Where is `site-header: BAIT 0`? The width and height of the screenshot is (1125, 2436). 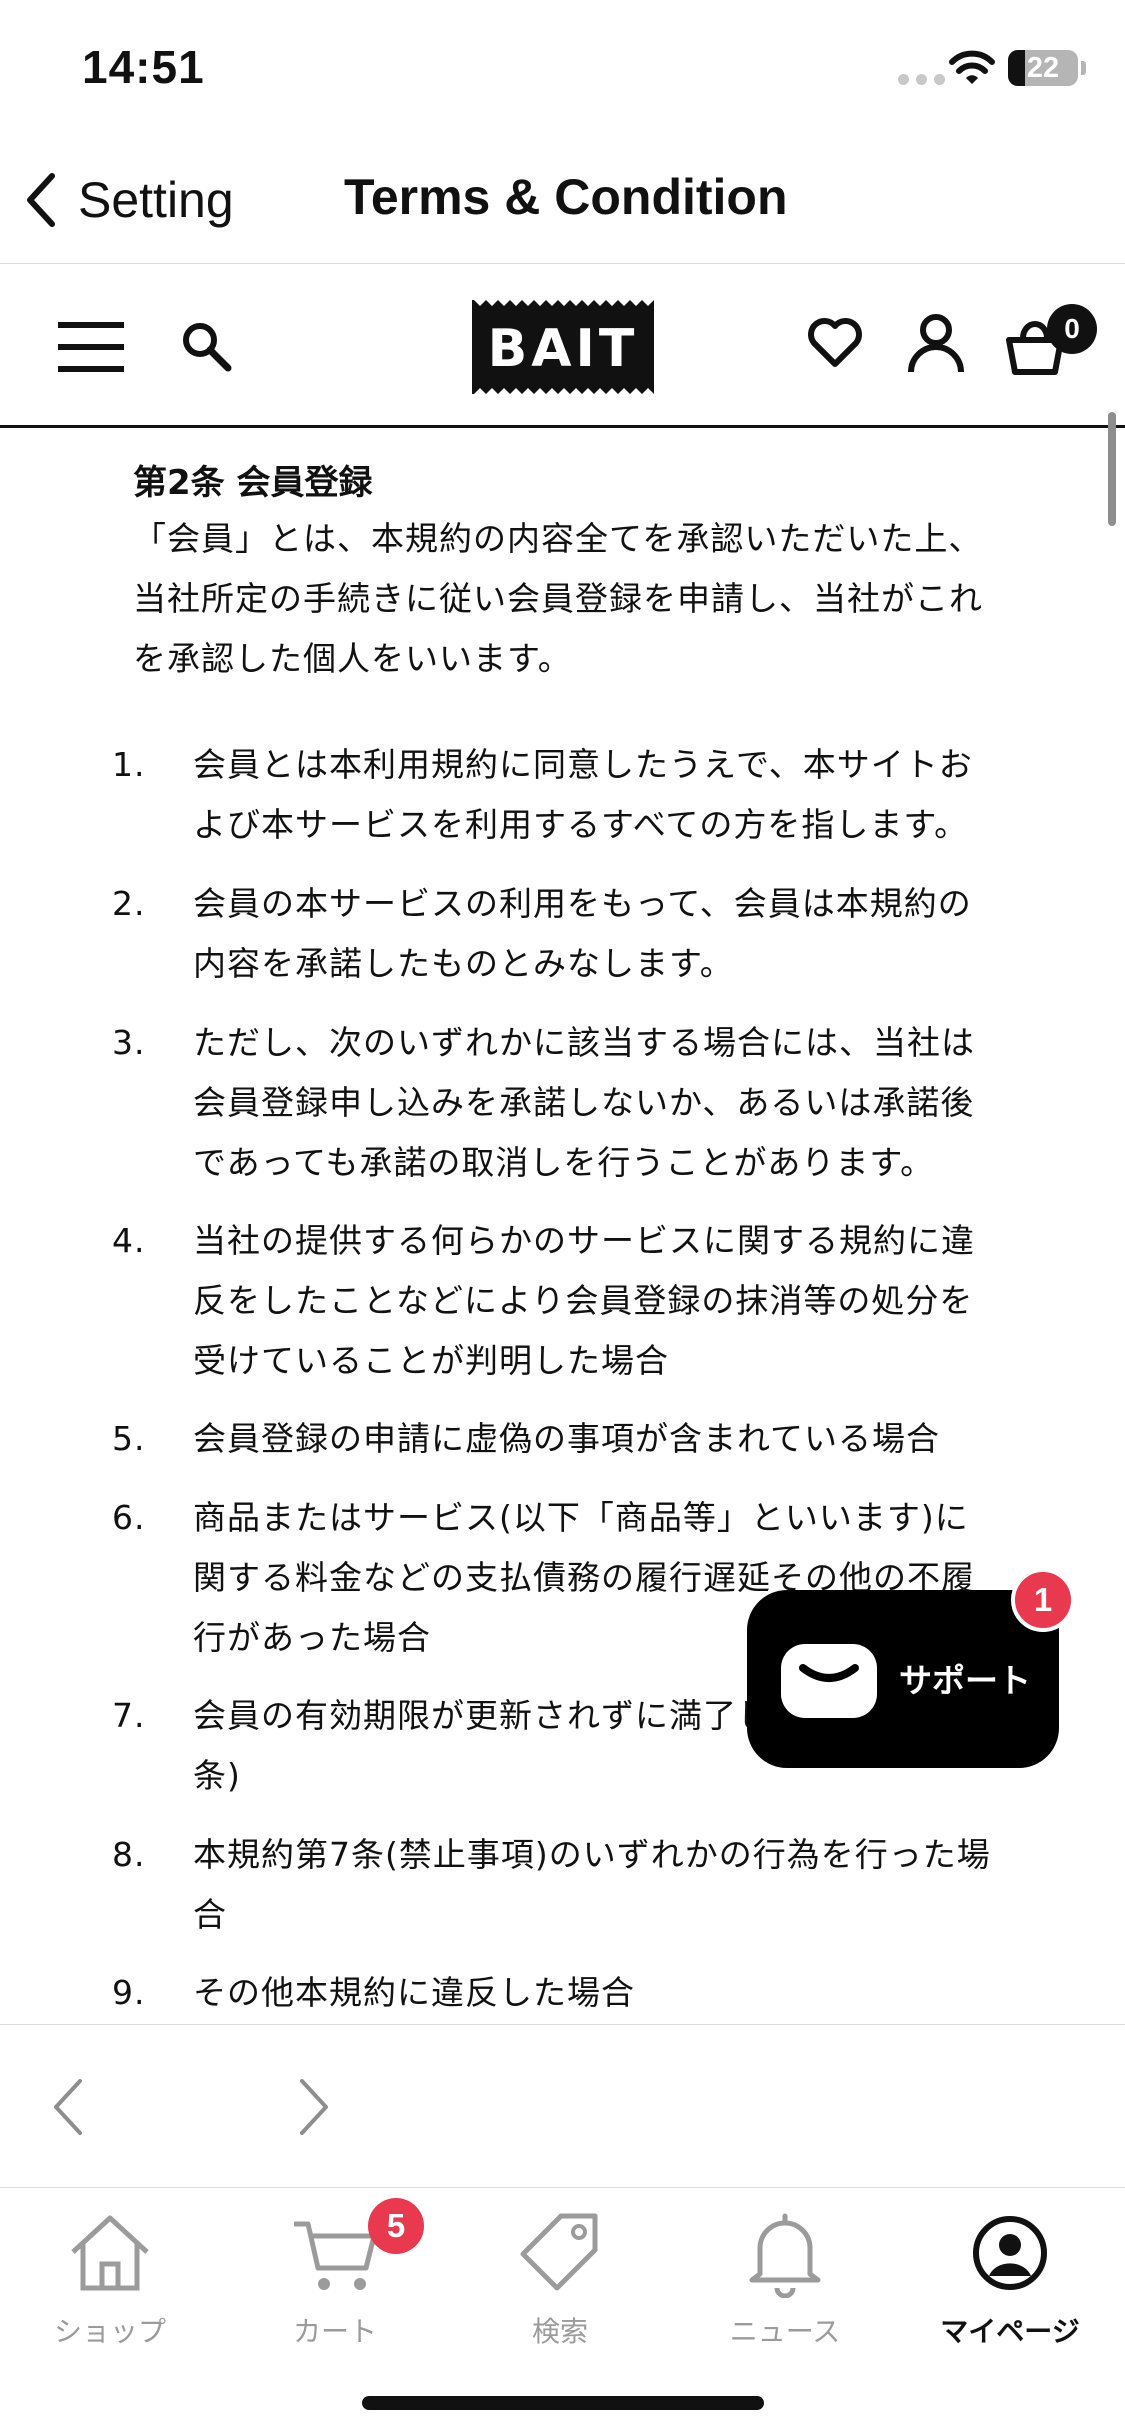
site-header: BAIT 0 is located at coordinates (562, 346).